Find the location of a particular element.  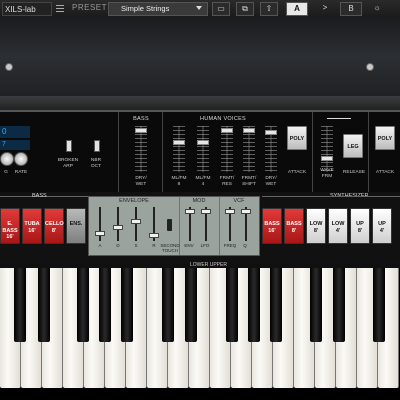

lid-edge is located at coordinates (200, 103).